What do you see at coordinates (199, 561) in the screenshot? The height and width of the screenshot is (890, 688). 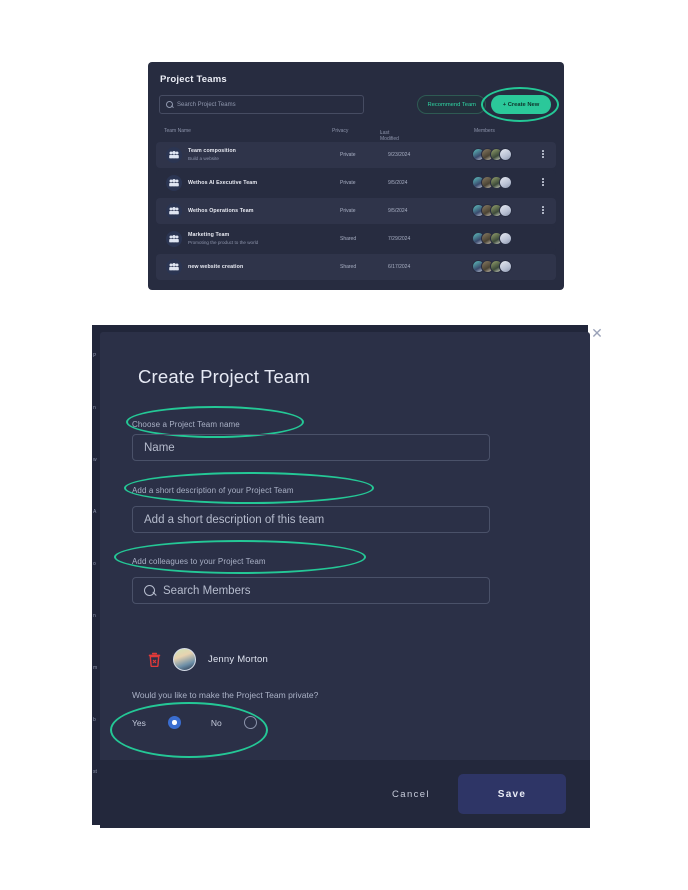 I see `add-colleagues-label: Add colleagues to your Project Team` at bounding box center [199, 561].